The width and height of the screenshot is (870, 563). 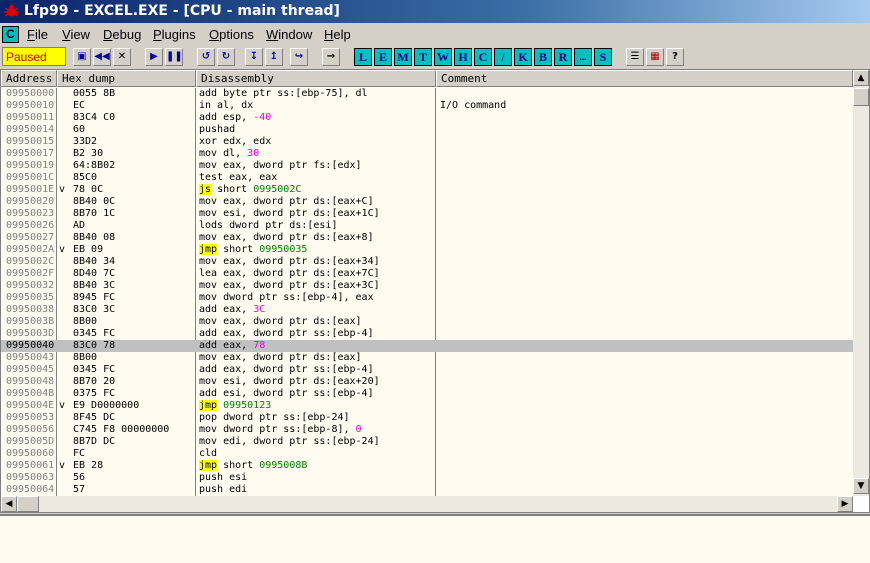 I want to click on row-hex-dump: 8B40 0C, so click(x=94, y=201).